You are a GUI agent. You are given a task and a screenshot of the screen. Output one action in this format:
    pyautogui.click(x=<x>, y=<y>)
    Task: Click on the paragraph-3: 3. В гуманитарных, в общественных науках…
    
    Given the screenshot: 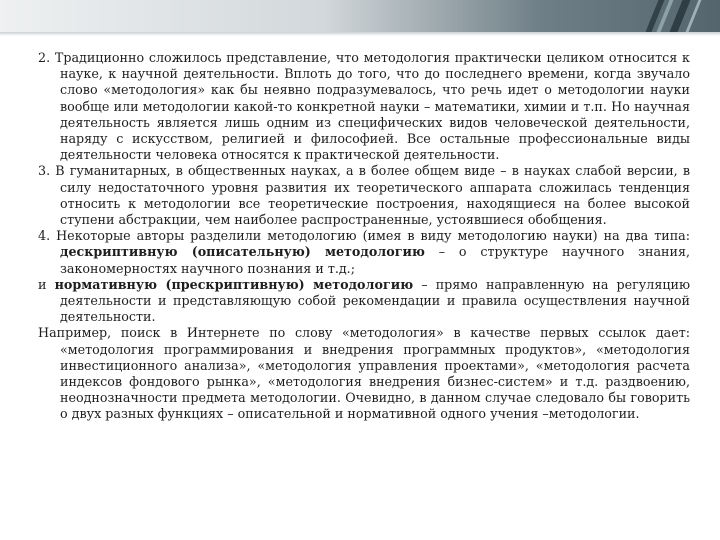 What is the action you would take?
    pyautogui.click(x=364, y=195)
    